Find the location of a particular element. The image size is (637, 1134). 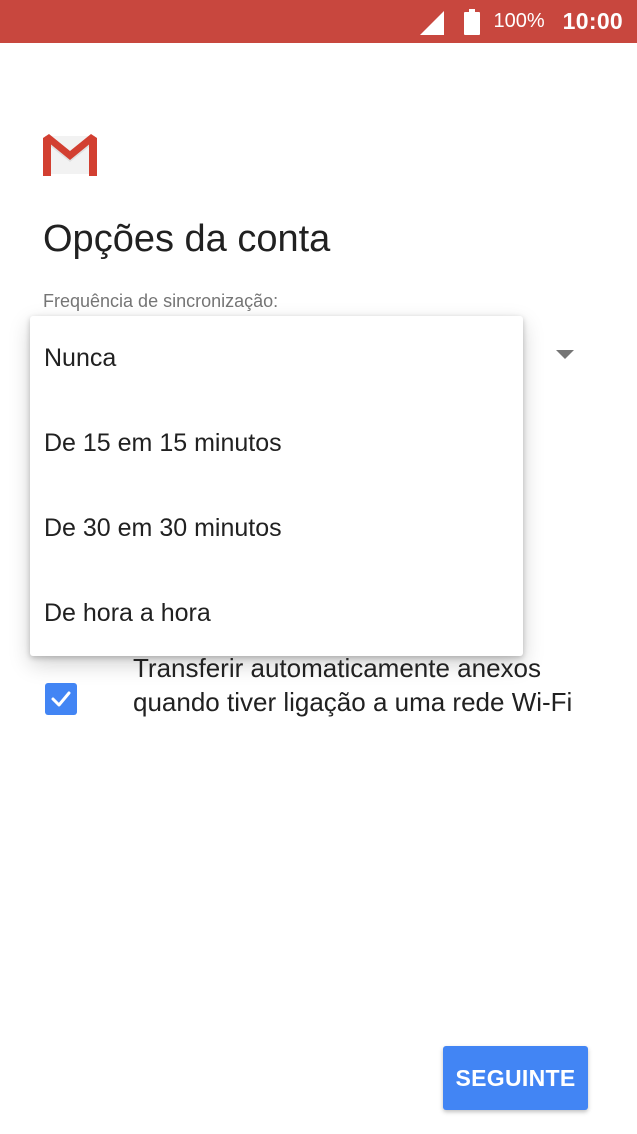

gmail-logo-icon is located at coordinates (70, 155).